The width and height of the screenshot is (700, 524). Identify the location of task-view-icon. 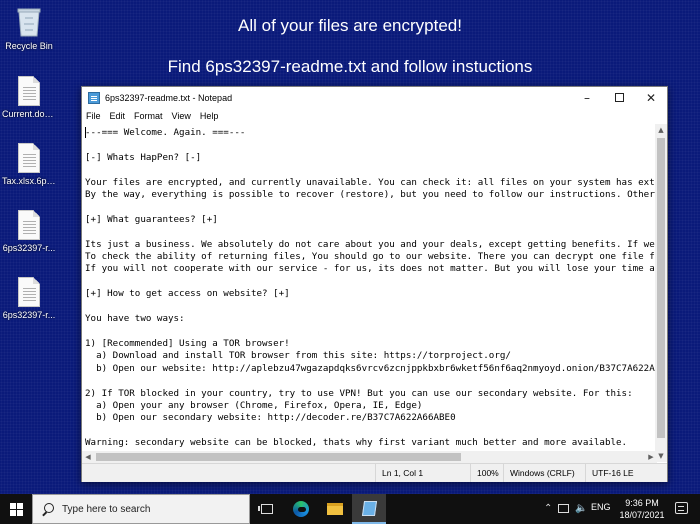
(265, 509).